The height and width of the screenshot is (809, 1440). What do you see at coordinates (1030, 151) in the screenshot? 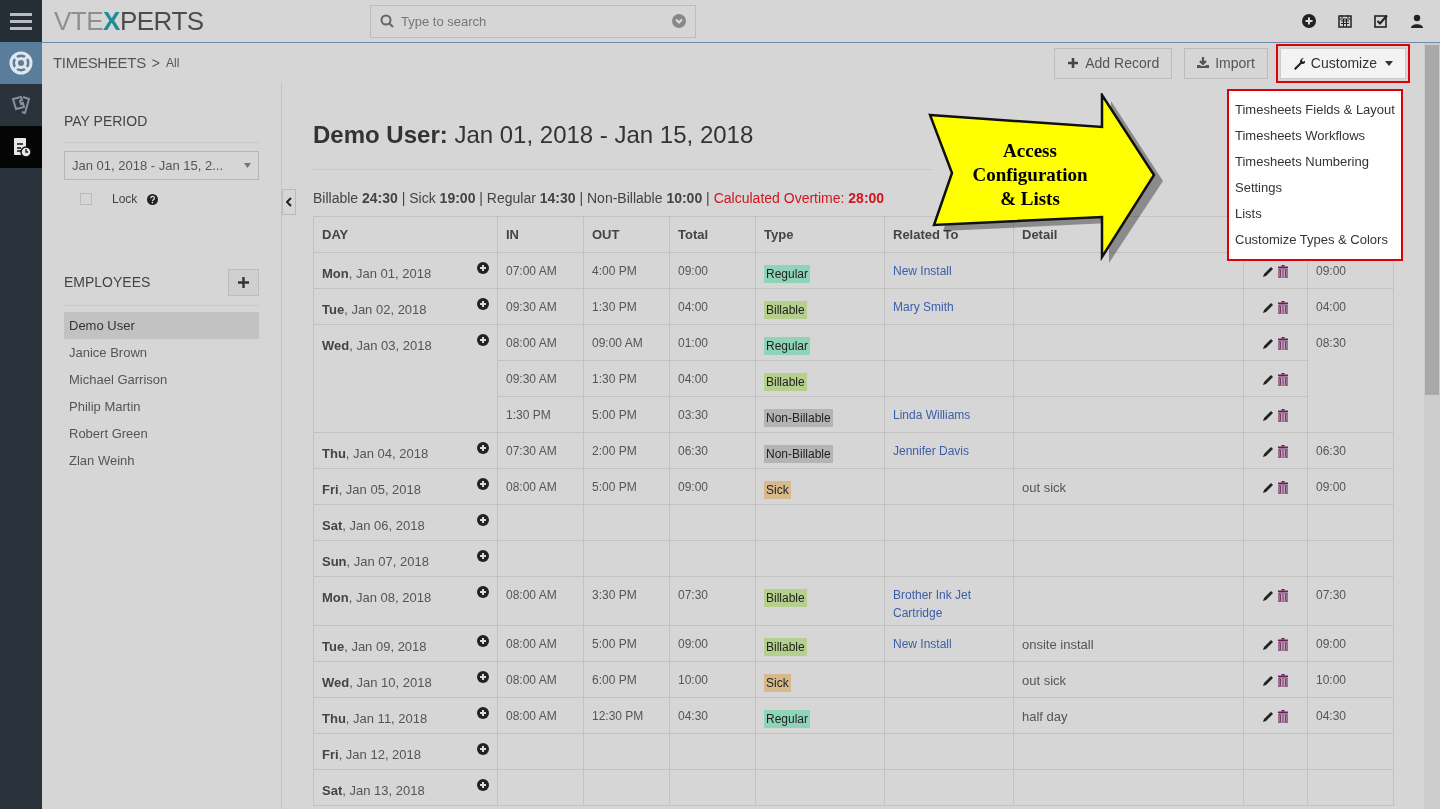
I see `callout-text: Access` at bounding box center [1030, 151].